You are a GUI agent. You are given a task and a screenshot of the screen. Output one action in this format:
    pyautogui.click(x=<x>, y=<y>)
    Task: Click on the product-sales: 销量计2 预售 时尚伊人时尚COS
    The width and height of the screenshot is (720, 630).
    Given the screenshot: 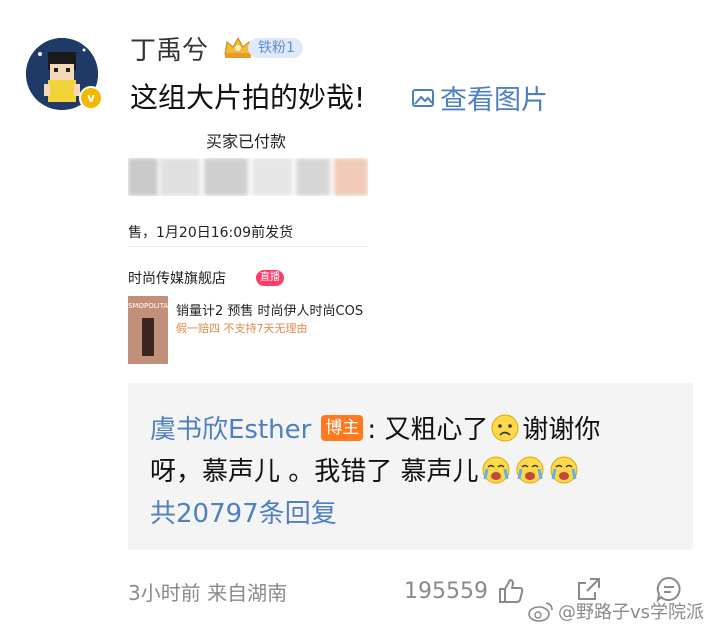 What is the action you would take?
    pyautogui.click(x=270, y=311)
    